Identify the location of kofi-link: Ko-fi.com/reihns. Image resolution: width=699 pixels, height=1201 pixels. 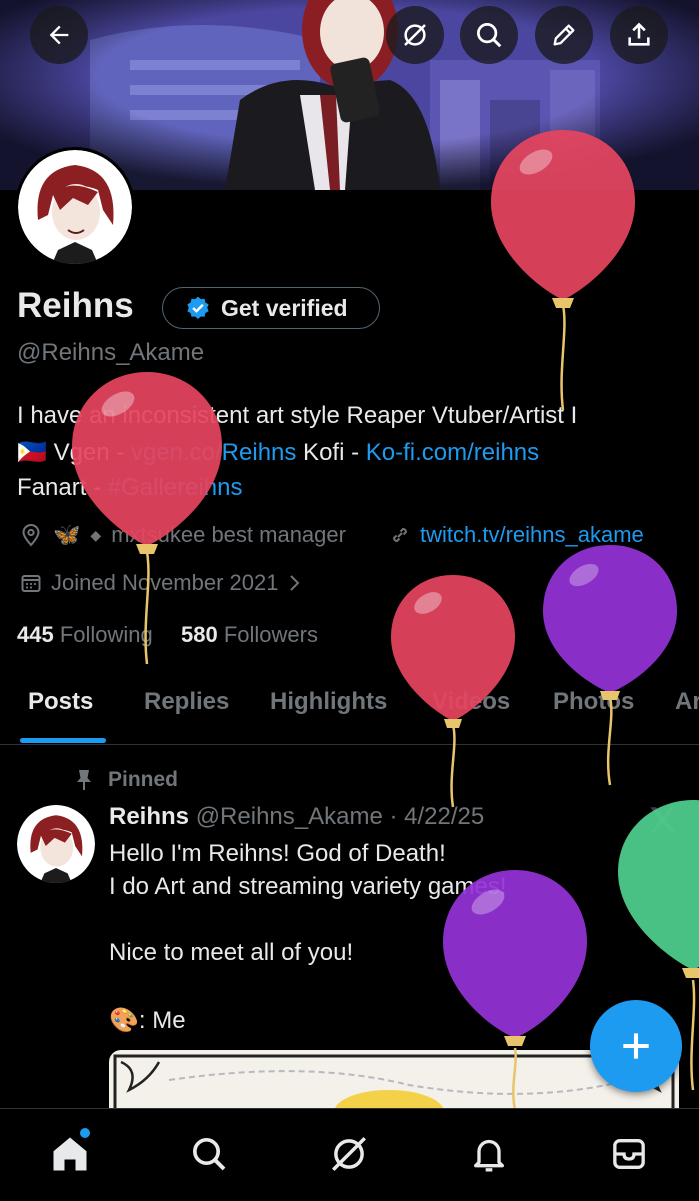
(452, 452).